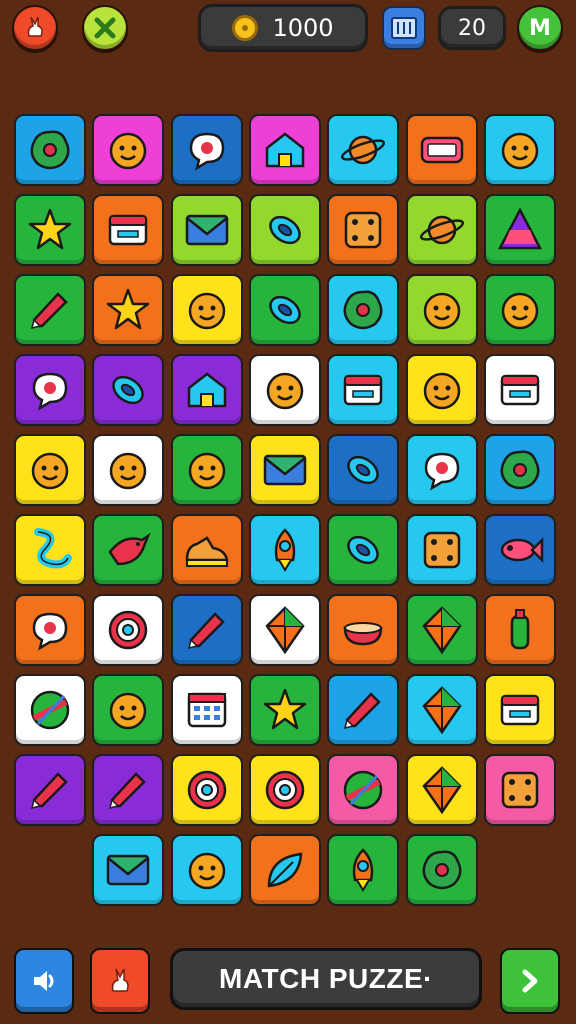 Image resolution: width=576 pixels, height=1024 pixels. I want to click on tile-bottle, so click(519, 630).